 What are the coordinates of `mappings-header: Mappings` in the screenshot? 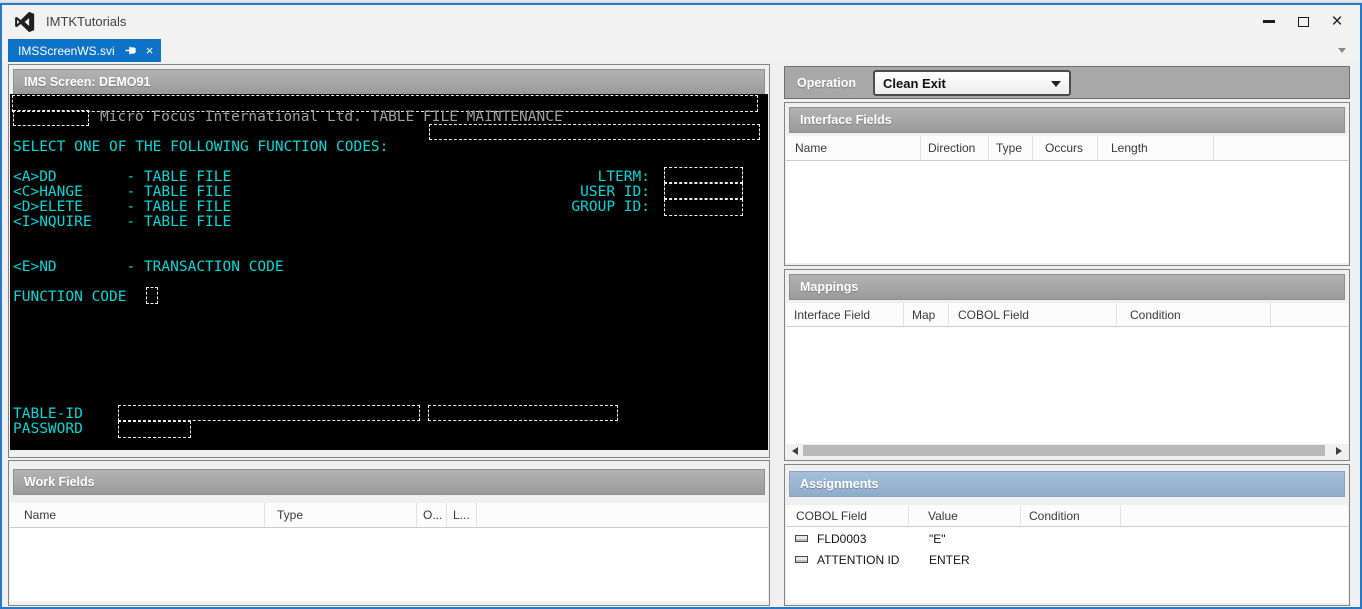 It's located at (1067, 287).